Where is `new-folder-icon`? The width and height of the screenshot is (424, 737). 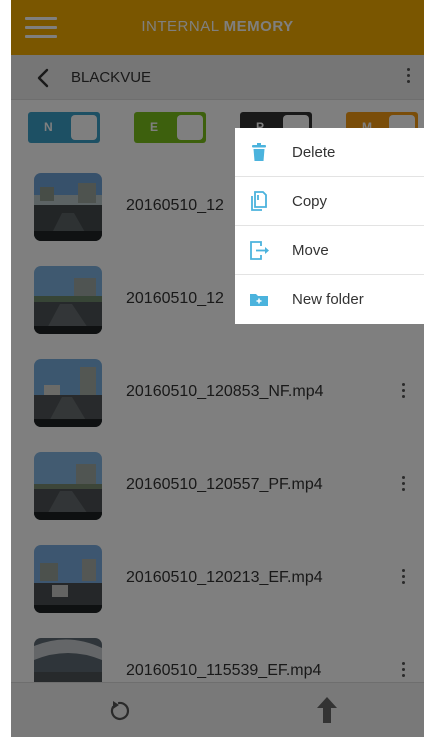 new-folder-icon is located at coordinates (259, 299).